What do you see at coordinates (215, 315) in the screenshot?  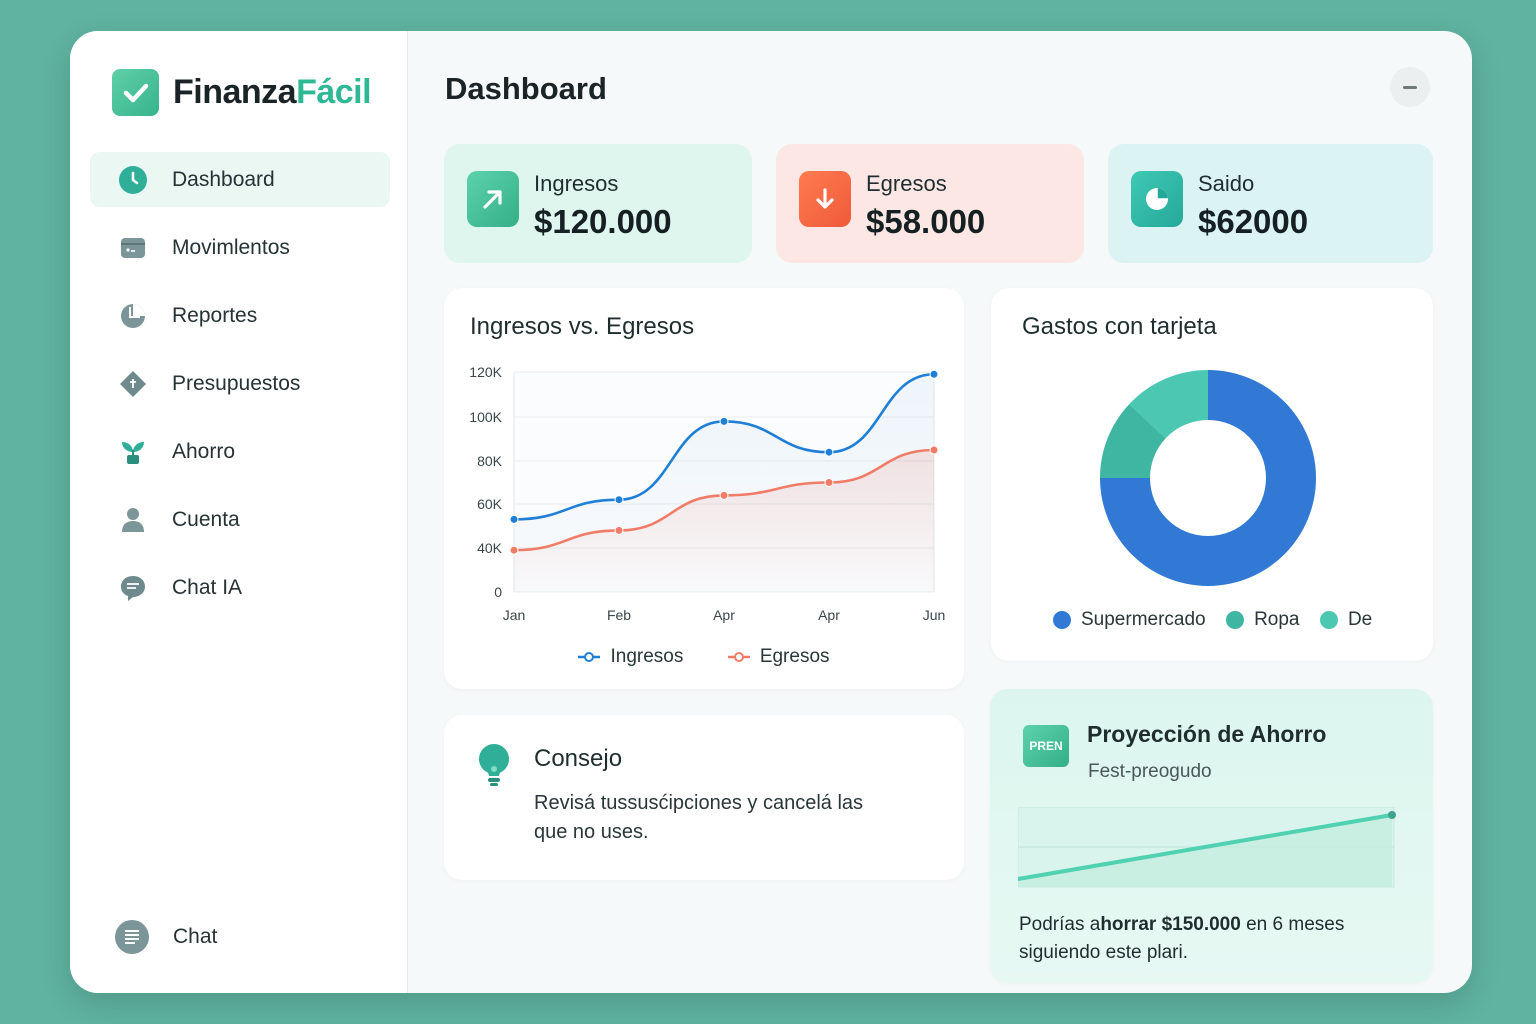 I see `sidebar-item-label: Reportes` at bounding box center [215, 315].